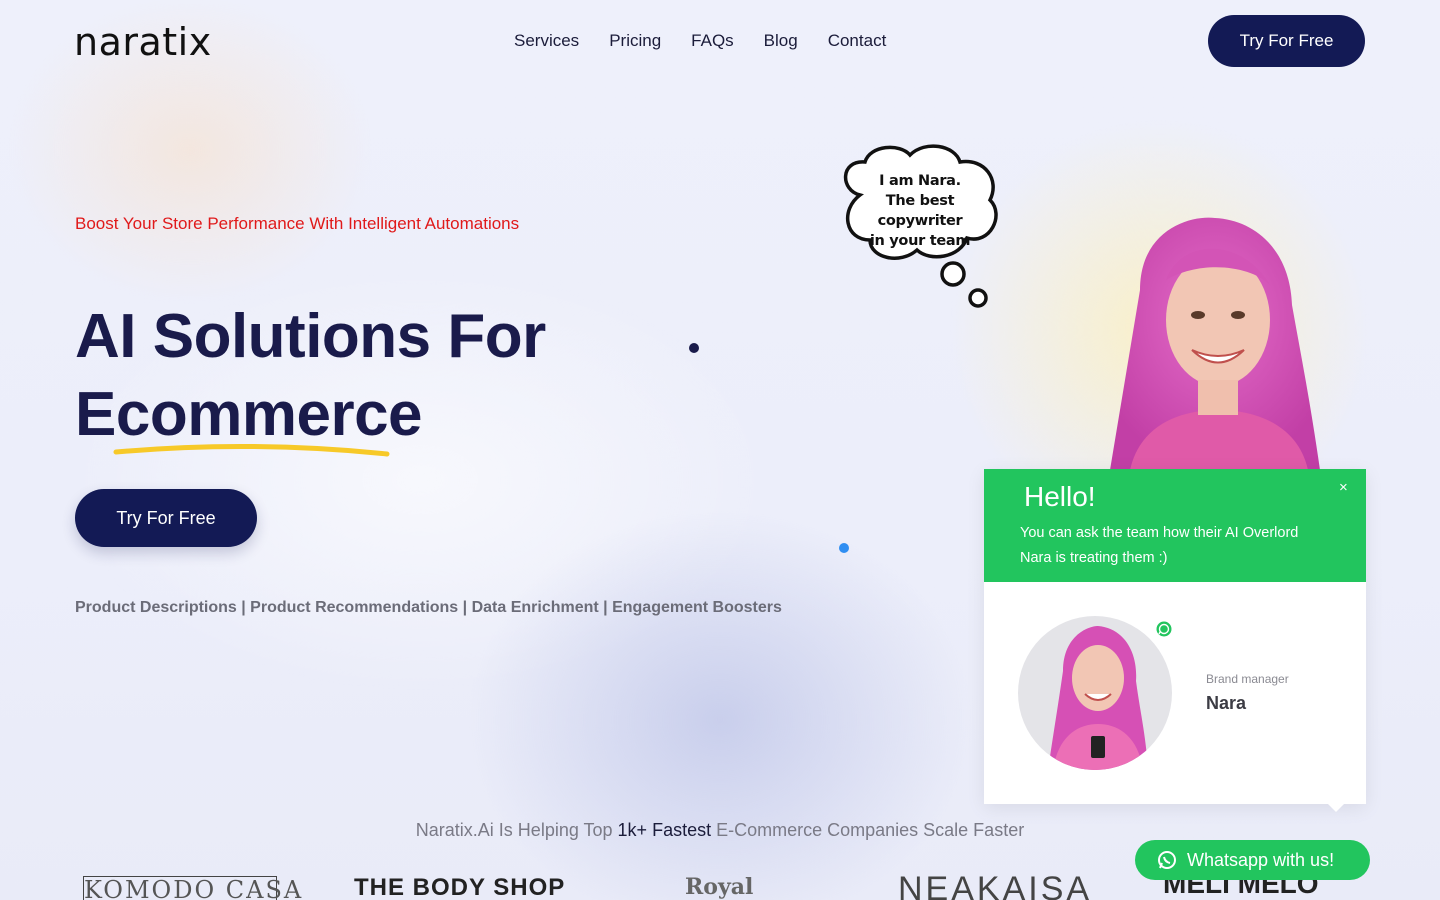 The width and height of the screenshot is (1440, 900). What do you see at coordinates (460, 887) in the screenshot?
I see `brand-logo-body-shop: THE BODY SHOP` at bounding box center [460, 887].